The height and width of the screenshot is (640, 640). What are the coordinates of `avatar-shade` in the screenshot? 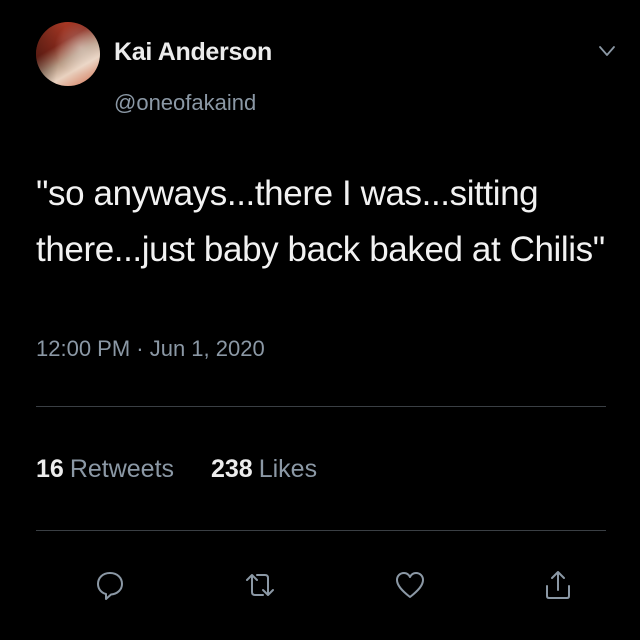 It's located at (68, 54).